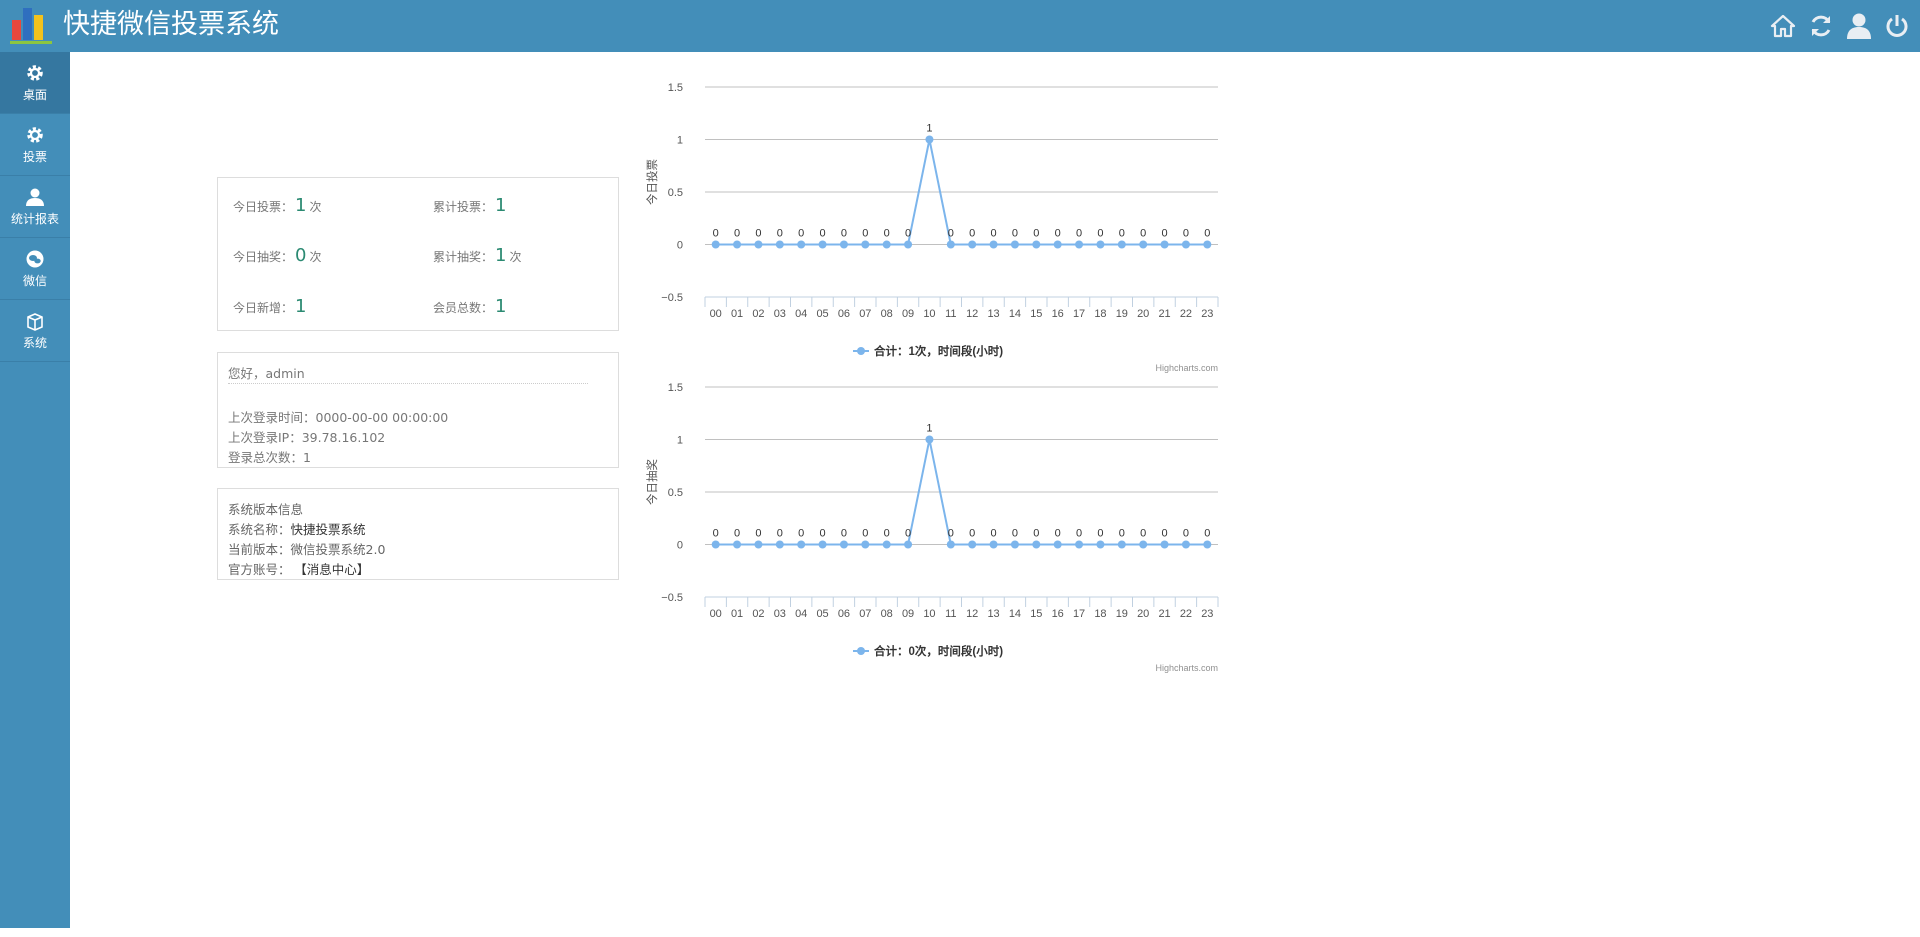 Image resolution: width=1920 pixels, height=937 pixels. What do you see at coordinates (34, 343) in the screenshot?
I see `sidebar-item-label: 系统` at bounding box center [34, 343].